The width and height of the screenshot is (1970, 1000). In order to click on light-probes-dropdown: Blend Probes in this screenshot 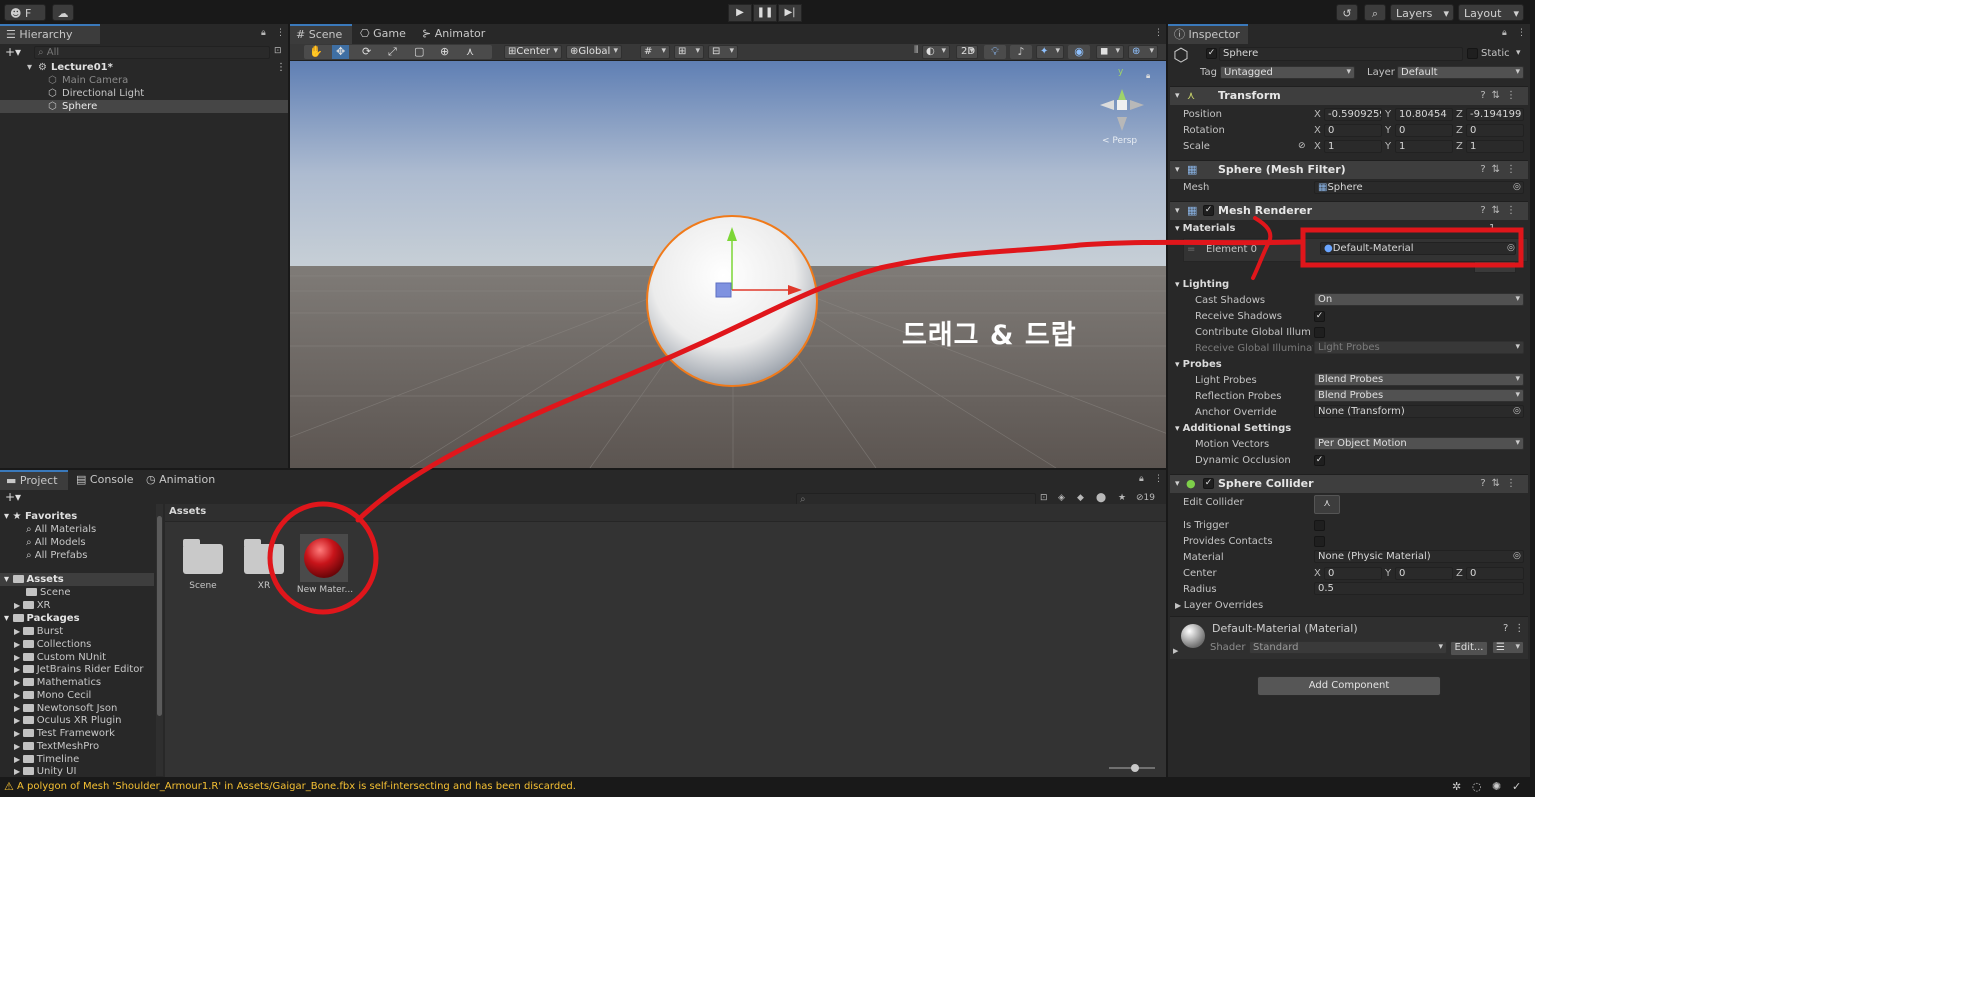, I will do `click(1419, 379)`.